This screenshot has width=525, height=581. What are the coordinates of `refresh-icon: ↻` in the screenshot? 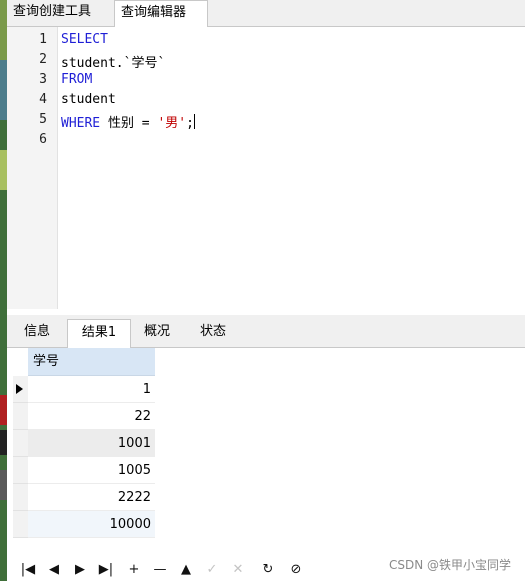 It's located at (268, 570).